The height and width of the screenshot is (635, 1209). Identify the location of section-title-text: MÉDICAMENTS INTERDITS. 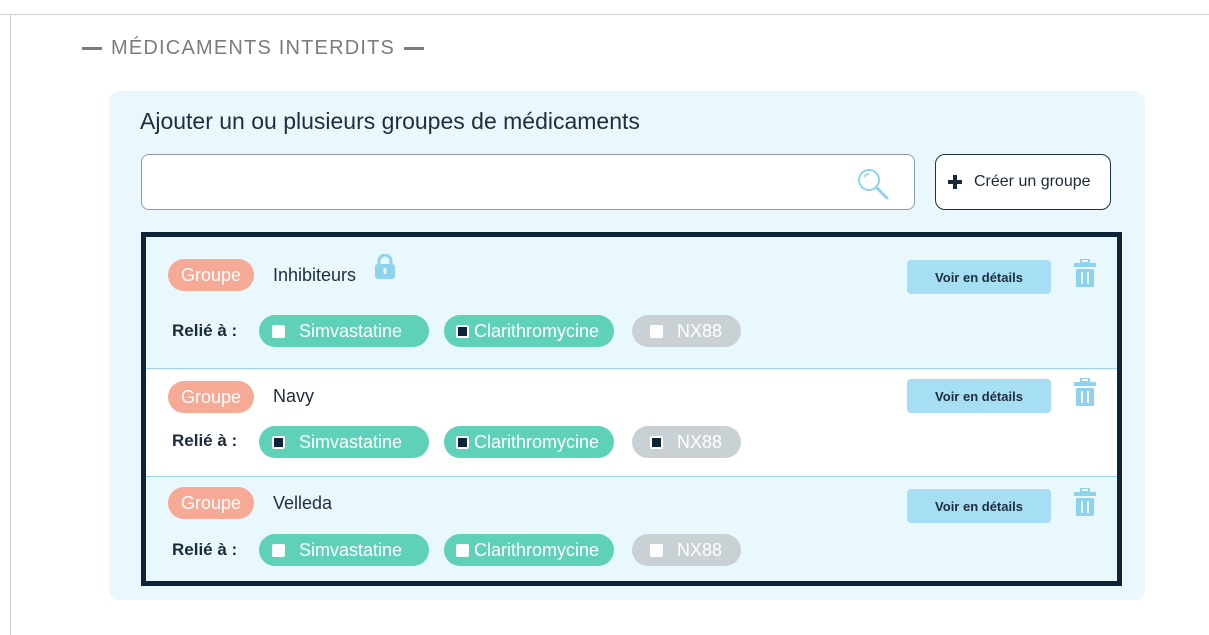
(253, 47).